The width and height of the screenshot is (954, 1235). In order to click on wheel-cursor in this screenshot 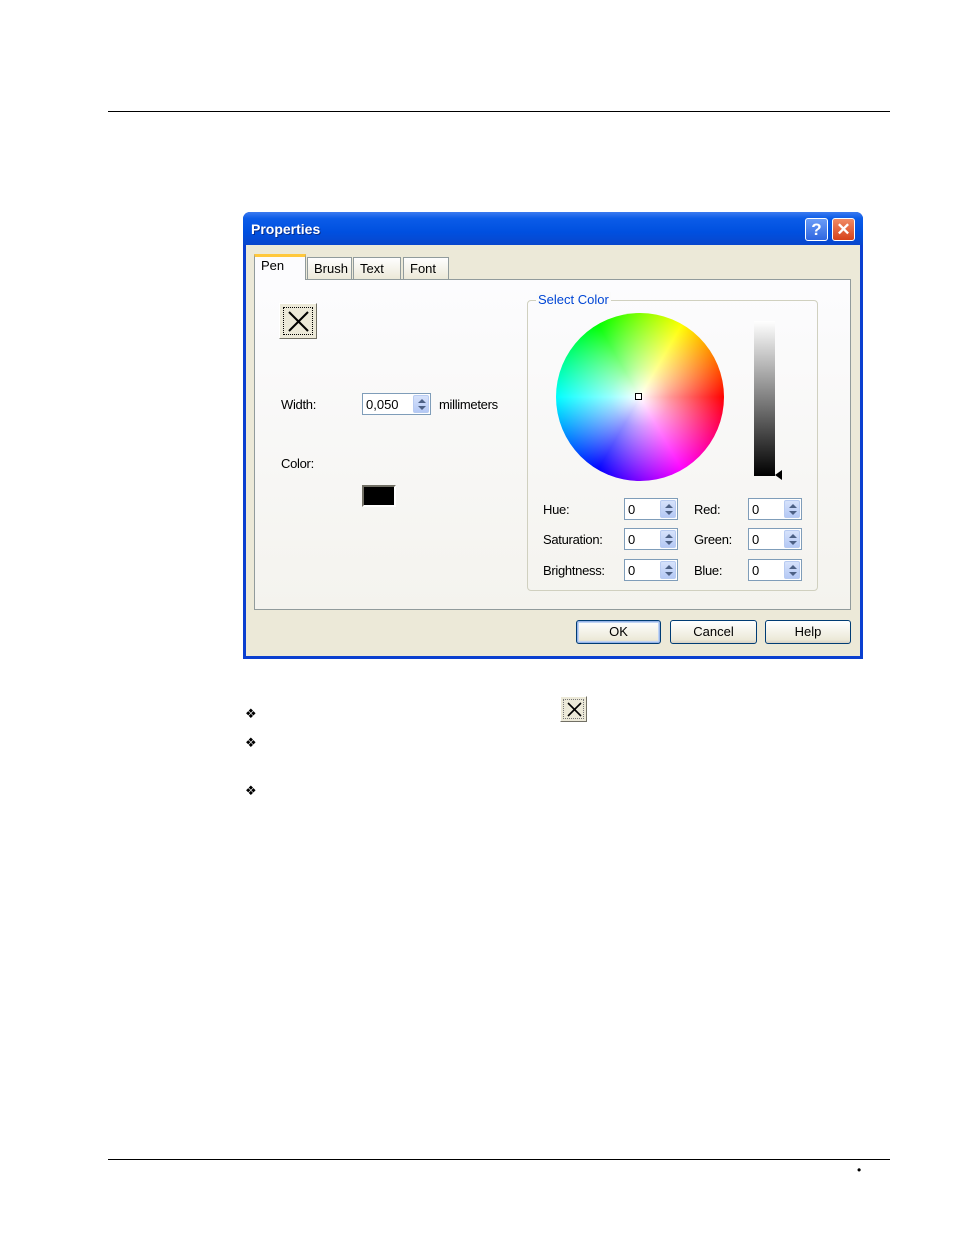, I will do `click(638, 396)`.